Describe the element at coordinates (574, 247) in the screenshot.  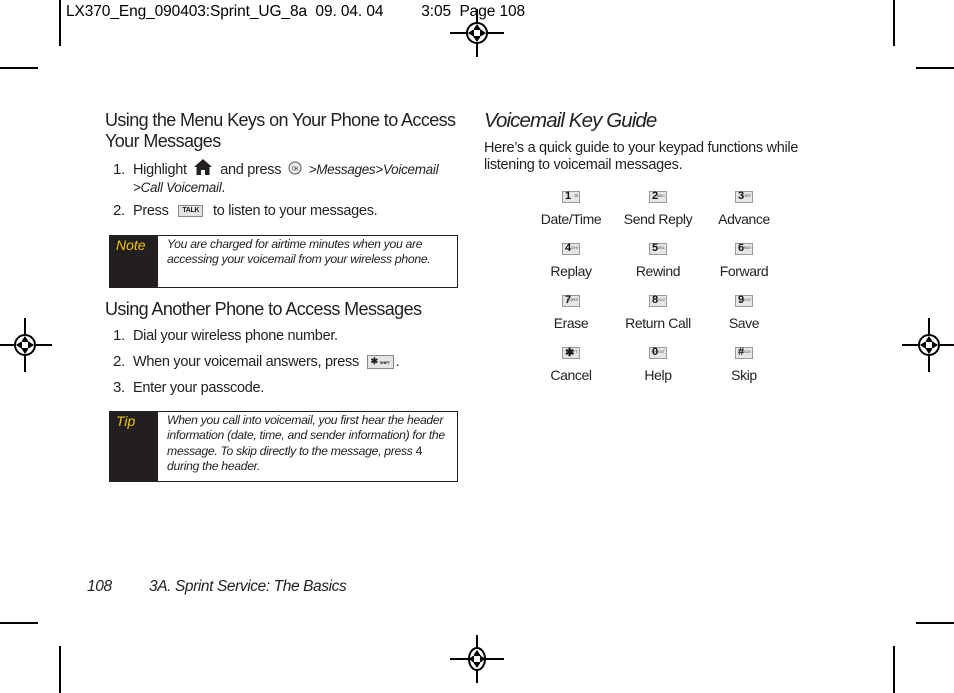
I see `key-letters: GHI` at that location.